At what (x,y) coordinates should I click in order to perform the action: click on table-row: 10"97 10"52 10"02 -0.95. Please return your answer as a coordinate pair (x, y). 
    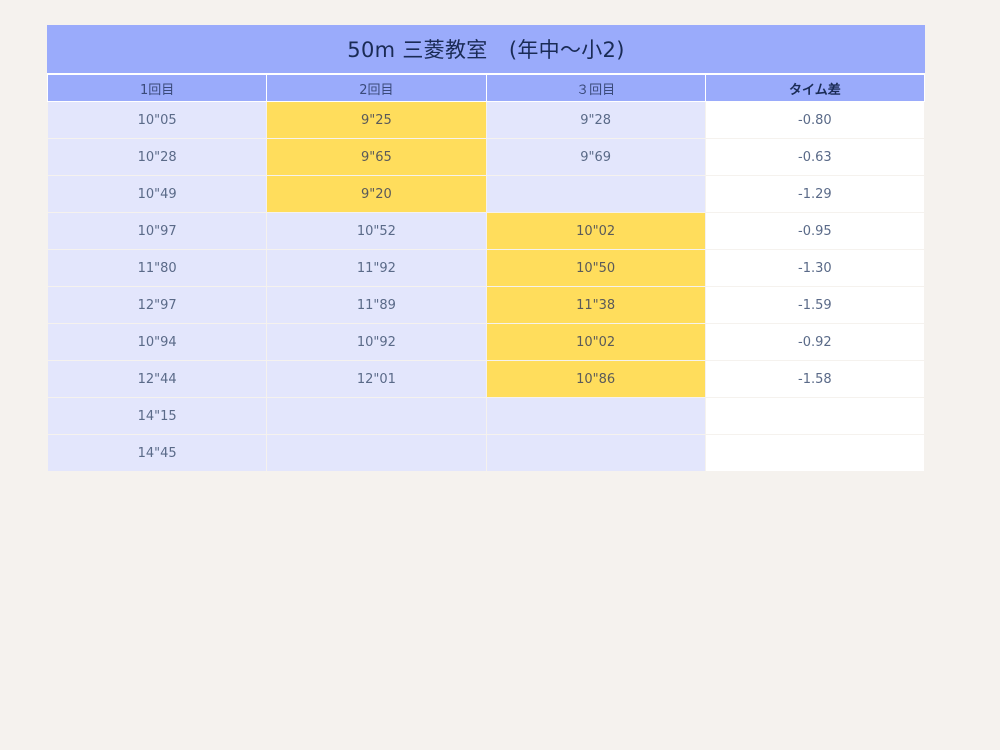
    Looking at the image, I should click on (486, 231).